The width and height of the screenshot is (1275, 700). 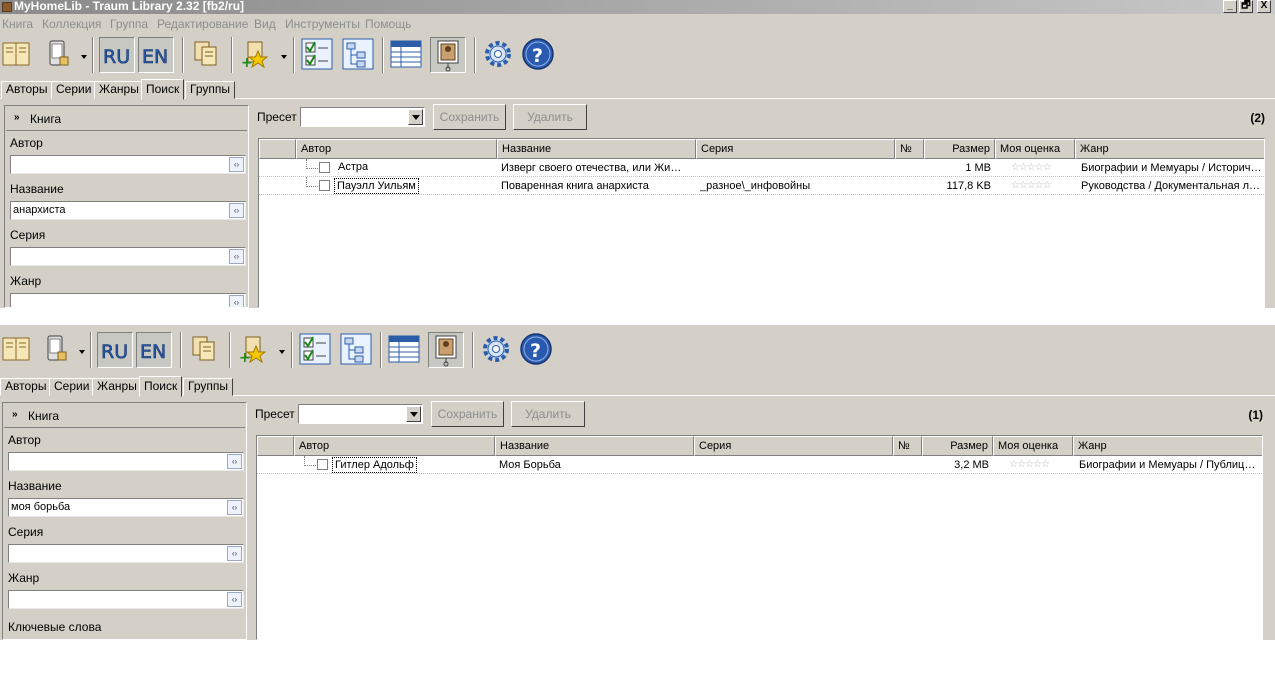 I want to click on close-button: X, so click(x=1264, y=6).